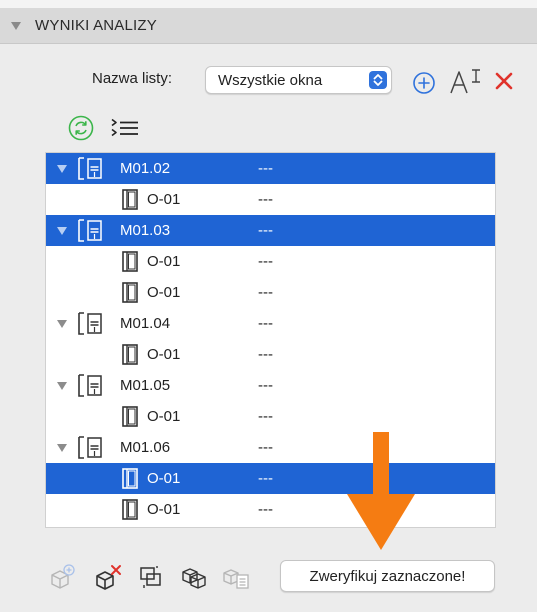  I want to click on room-name: M01.05, so click(145, 385).